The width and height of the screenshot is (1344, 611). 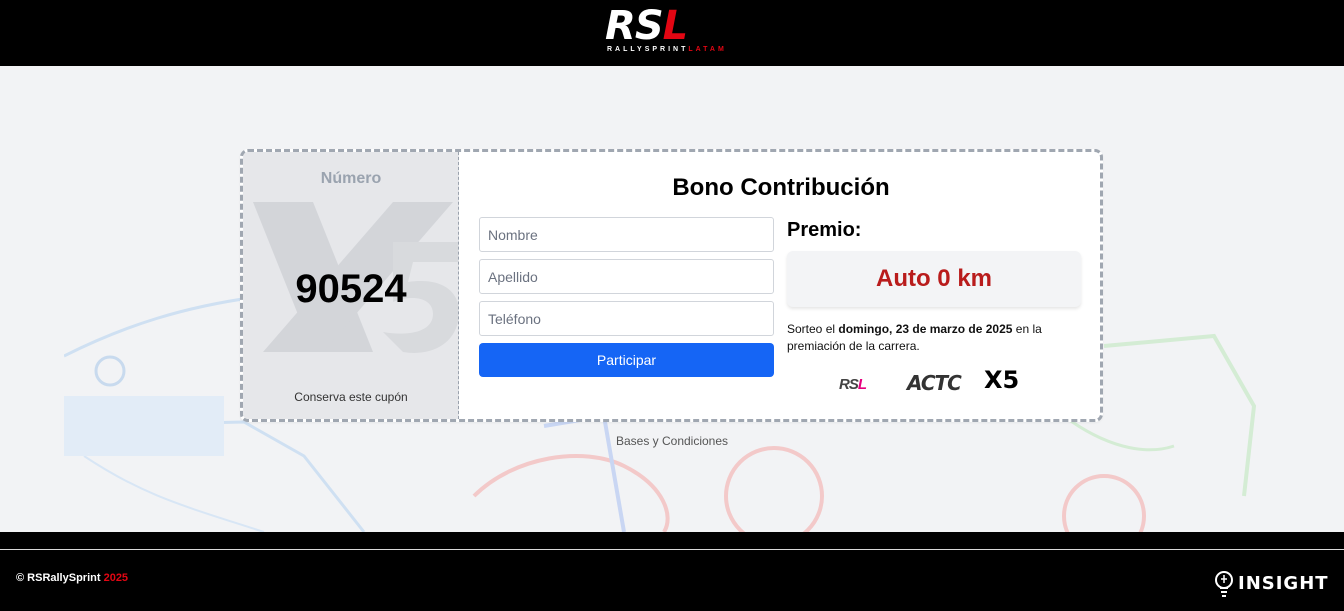 What do you see at coordinates (351, 178) in the screenshot?
I see `ticket-number-label: Número` at bounding box center [351, 178].